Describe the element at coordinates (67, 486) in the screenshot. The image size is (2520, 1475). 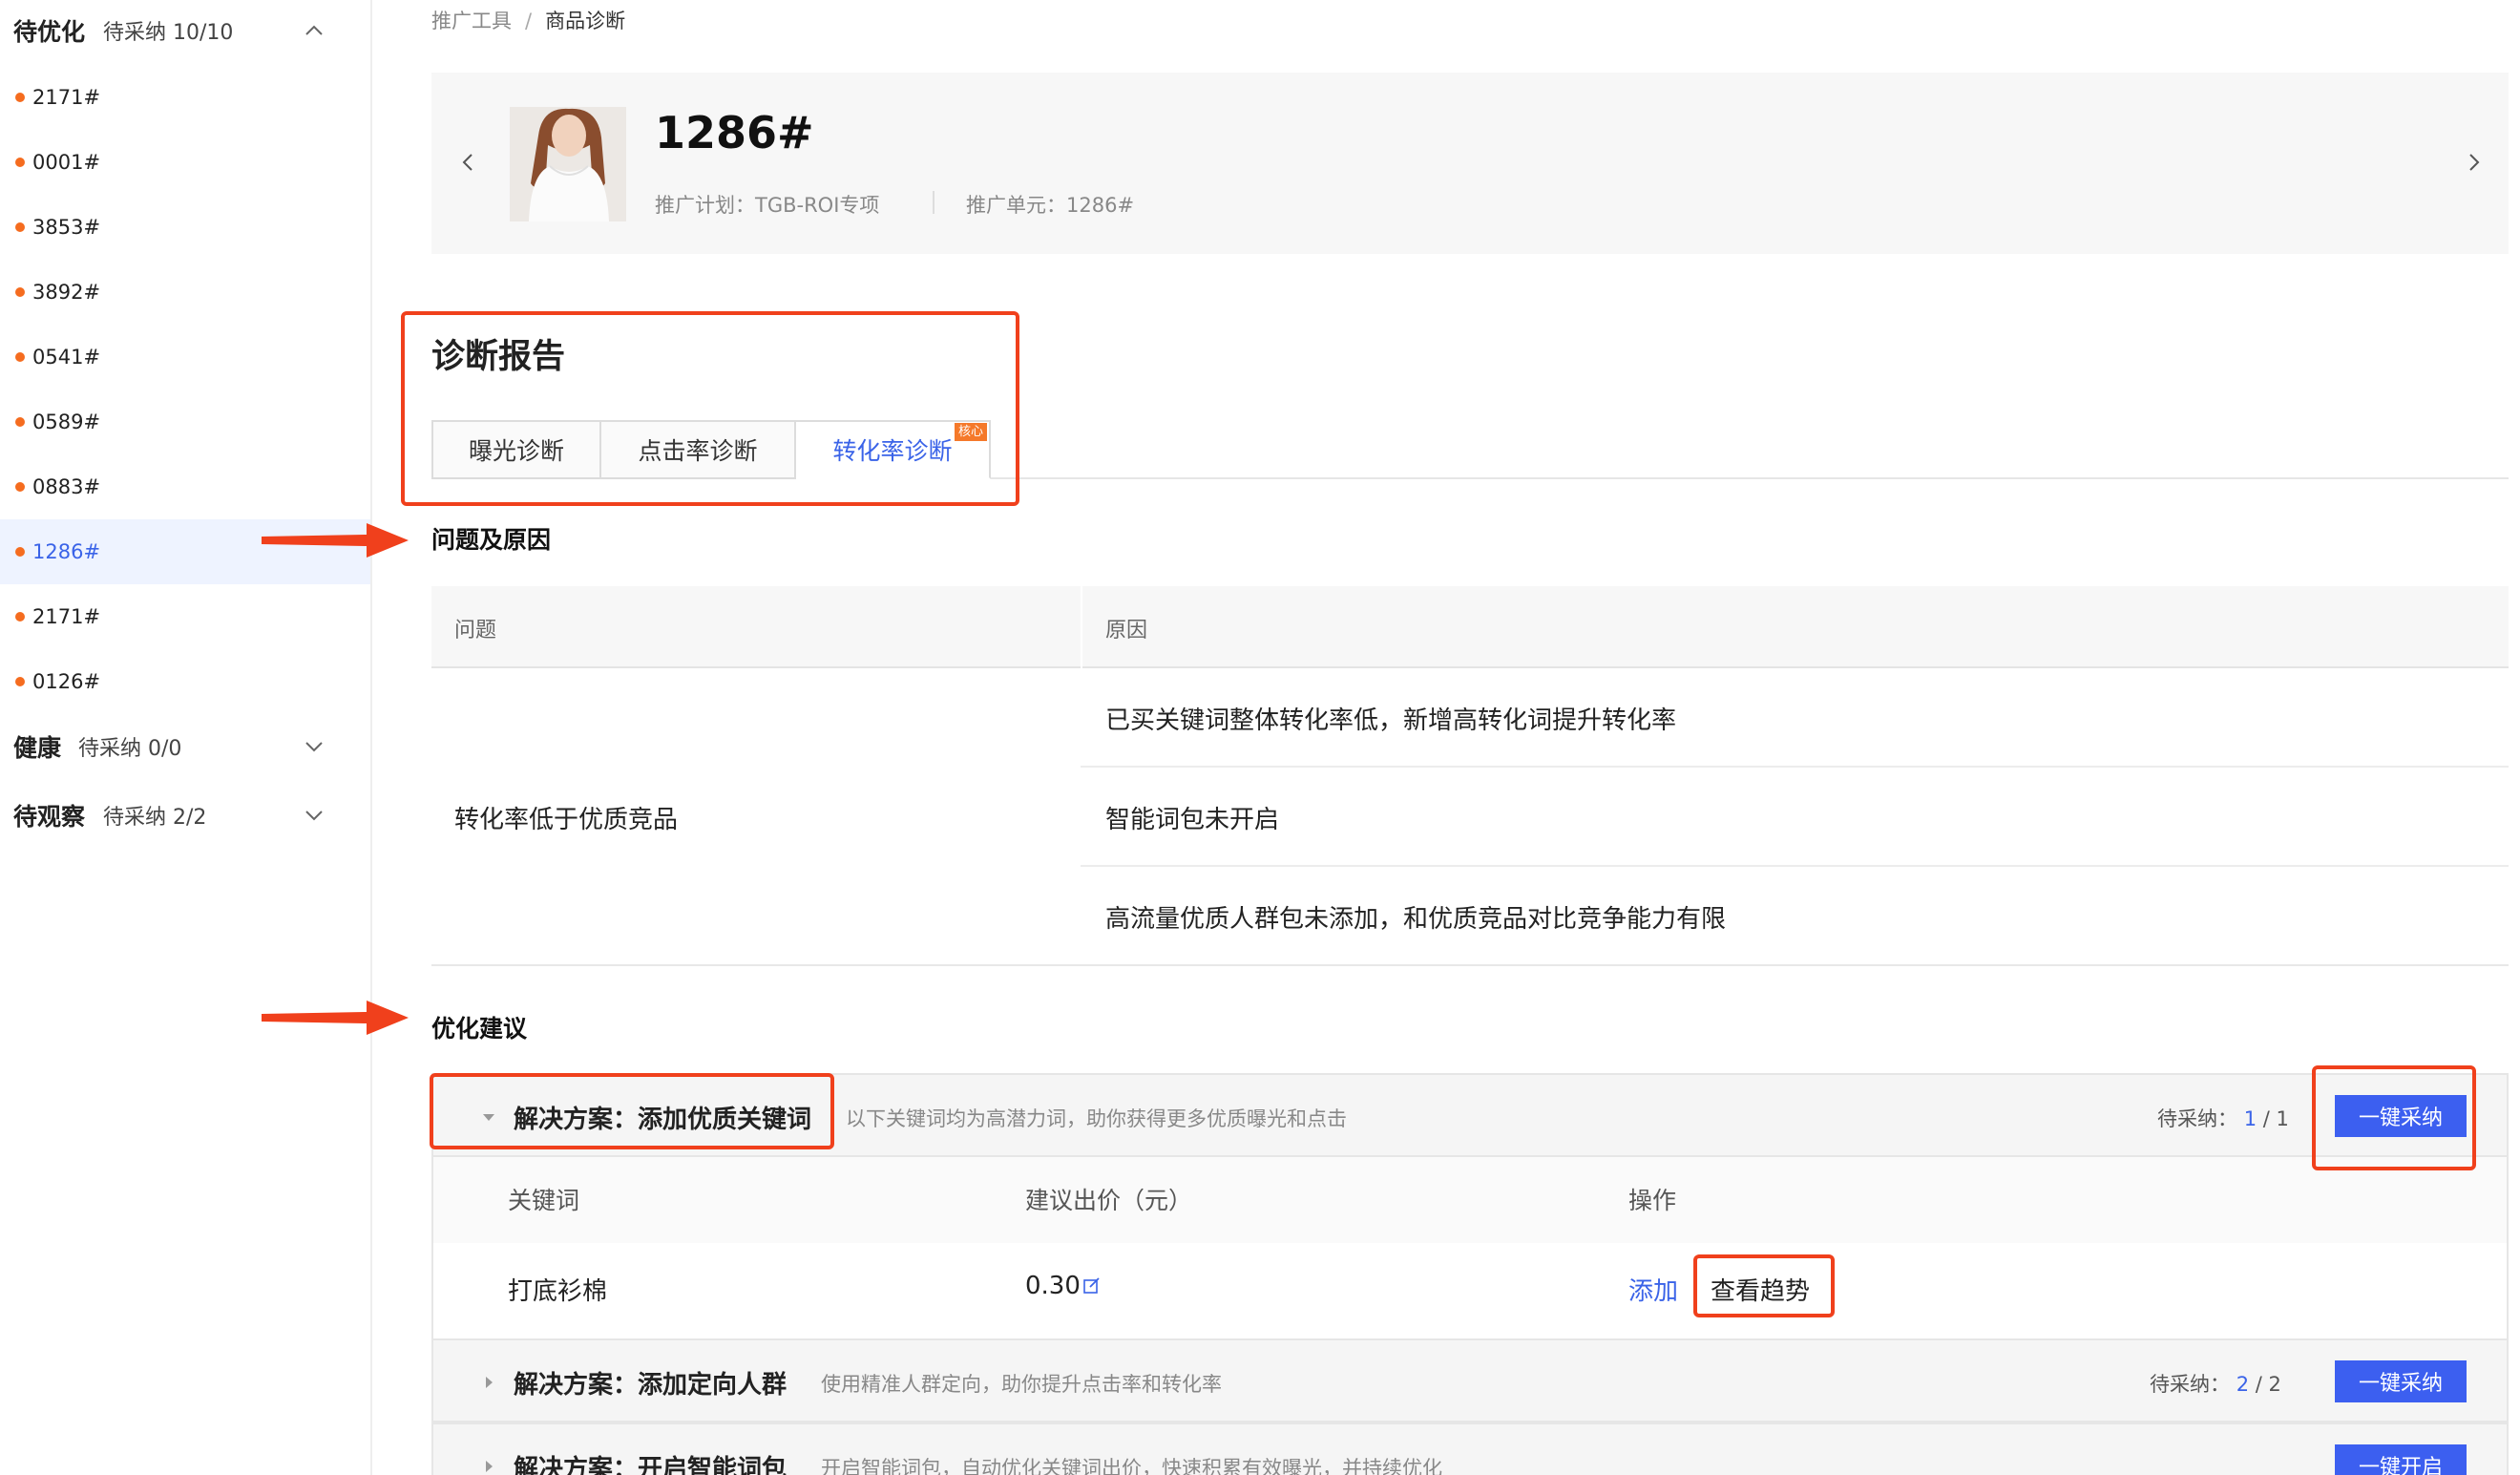
I see `sidebar-item-label: 0883#` at that location.